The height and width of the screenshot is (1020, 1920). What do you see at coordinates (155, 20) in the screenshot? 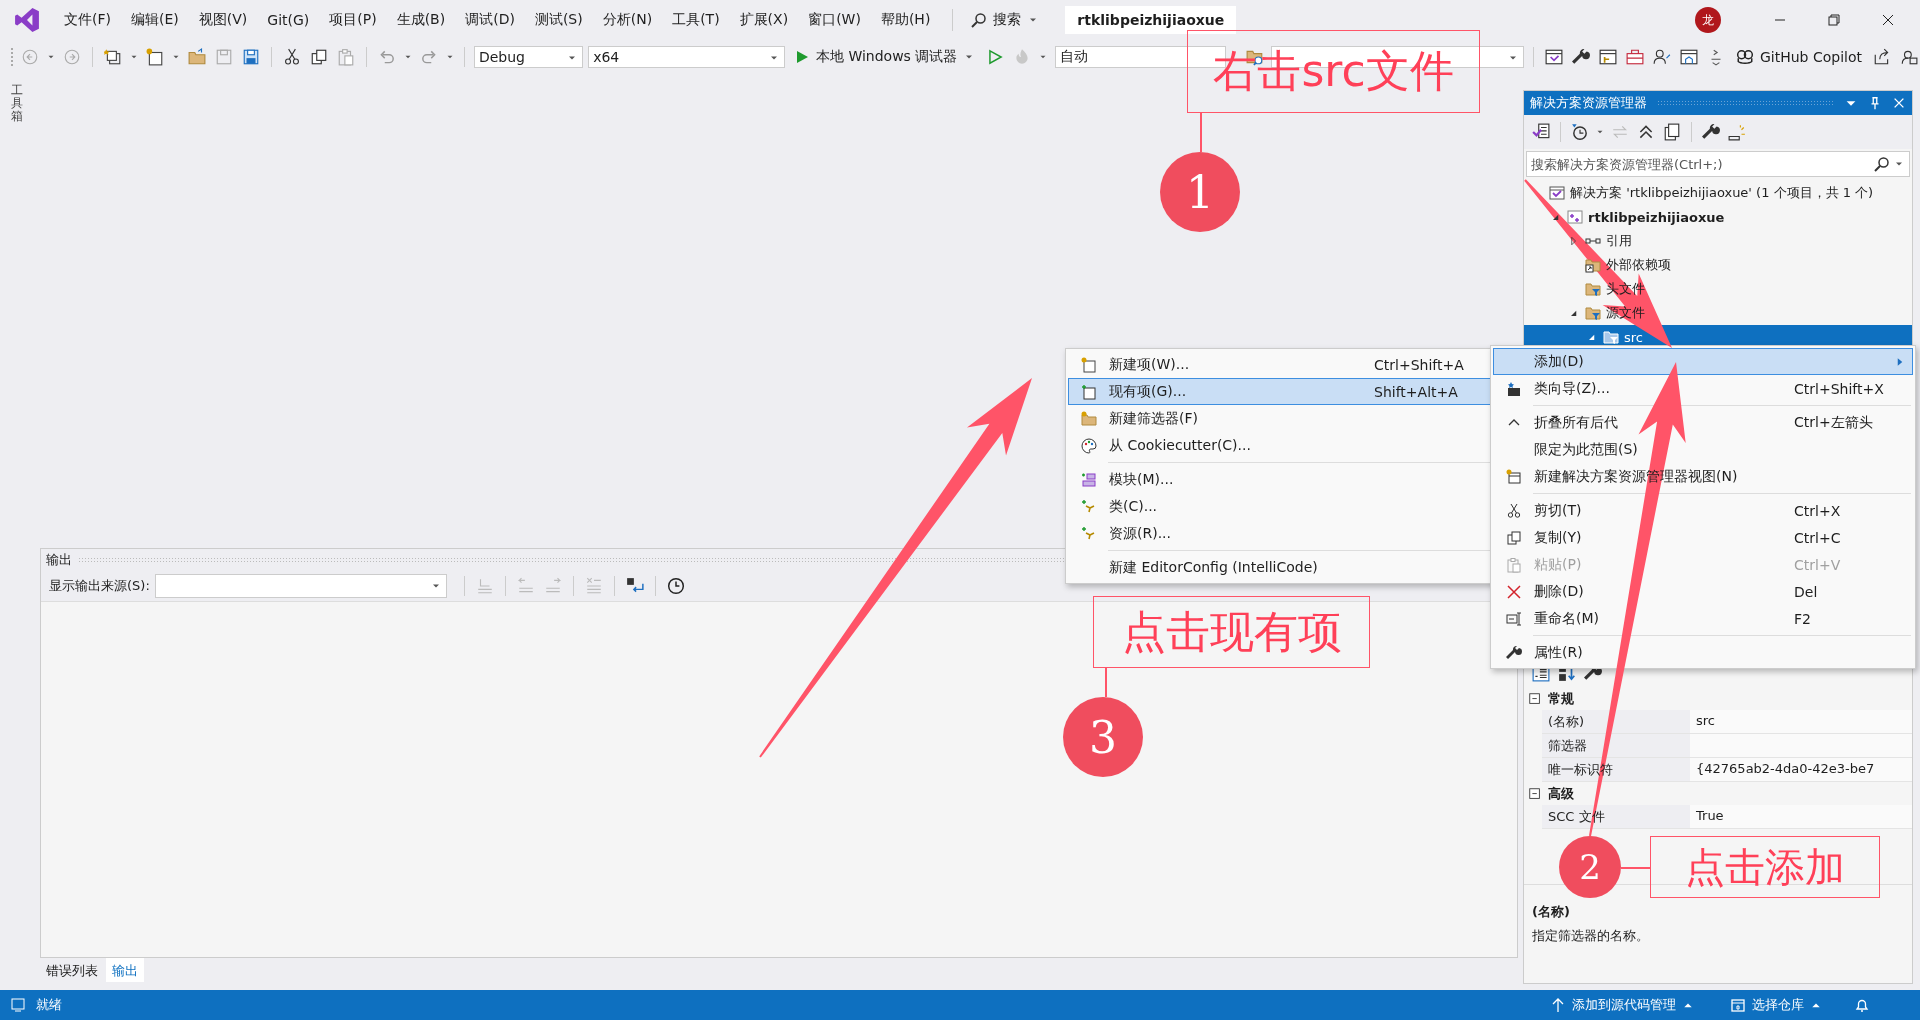
I see `menu-item: 编辑(E)` at bounding box center [155, 20].